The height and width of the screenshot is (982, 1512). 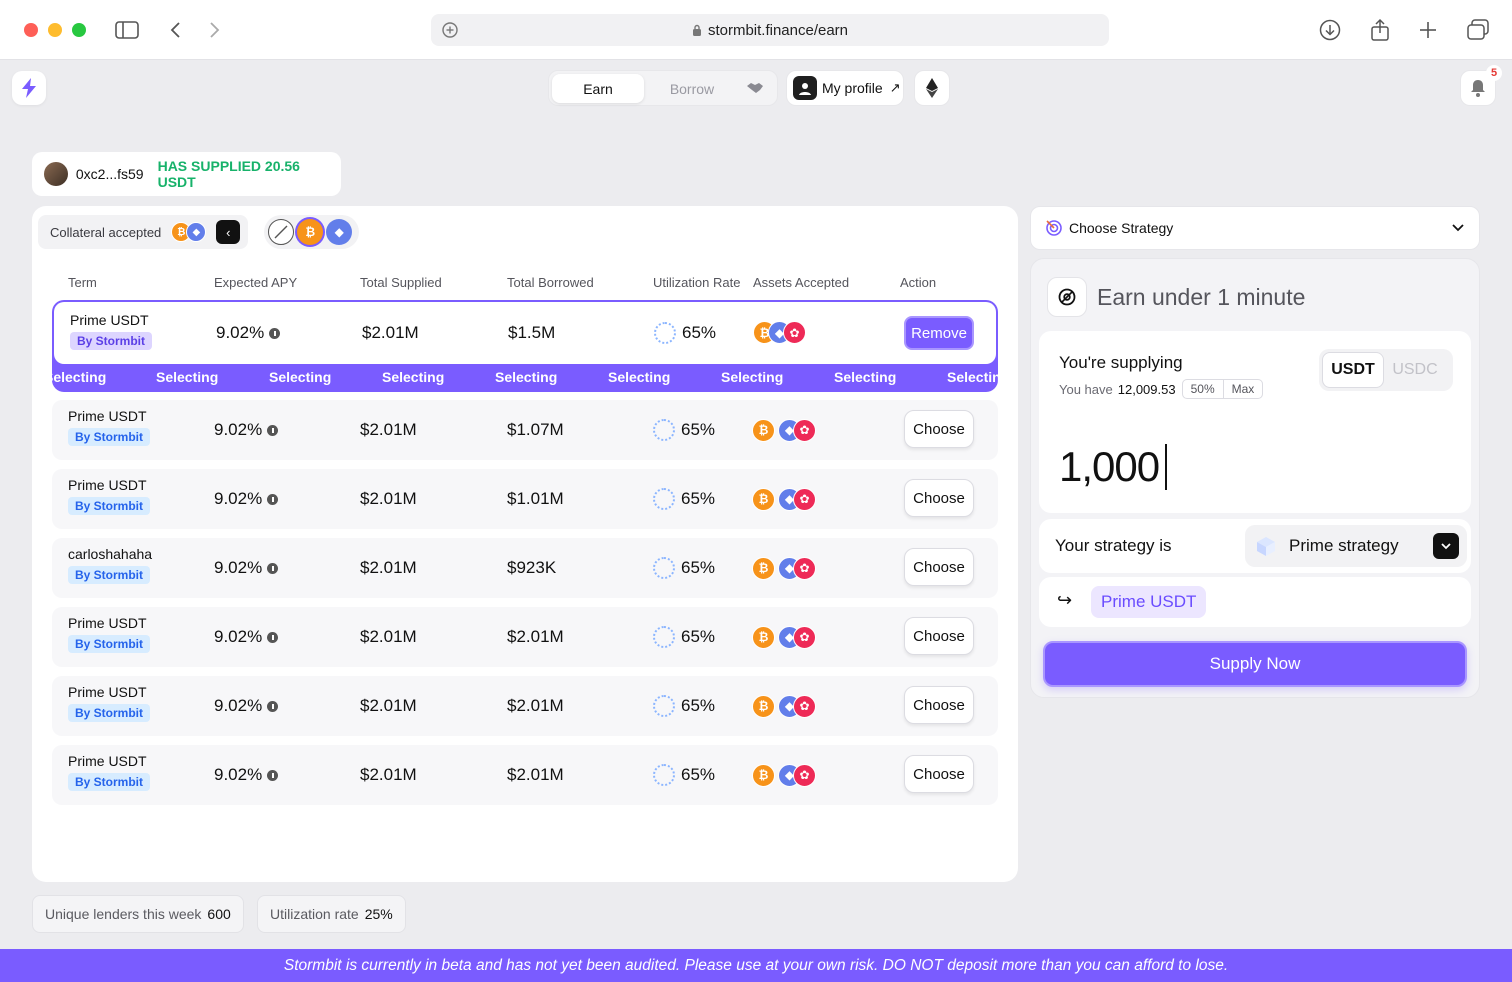 What do you see at coordinates (755, 90) in the screenshot?
I see `handshake-icon` at bounding box center [755, 90].